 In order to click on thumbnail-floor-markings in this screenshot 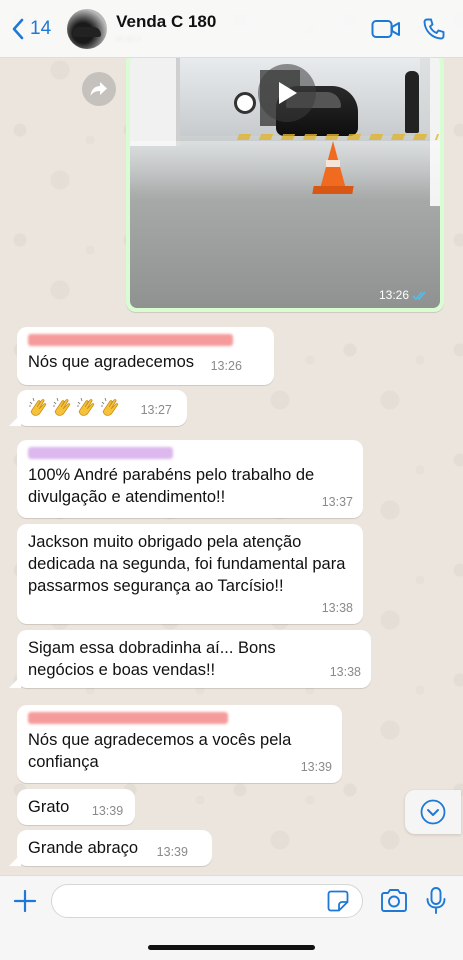, I will do `click(338, 137)`.